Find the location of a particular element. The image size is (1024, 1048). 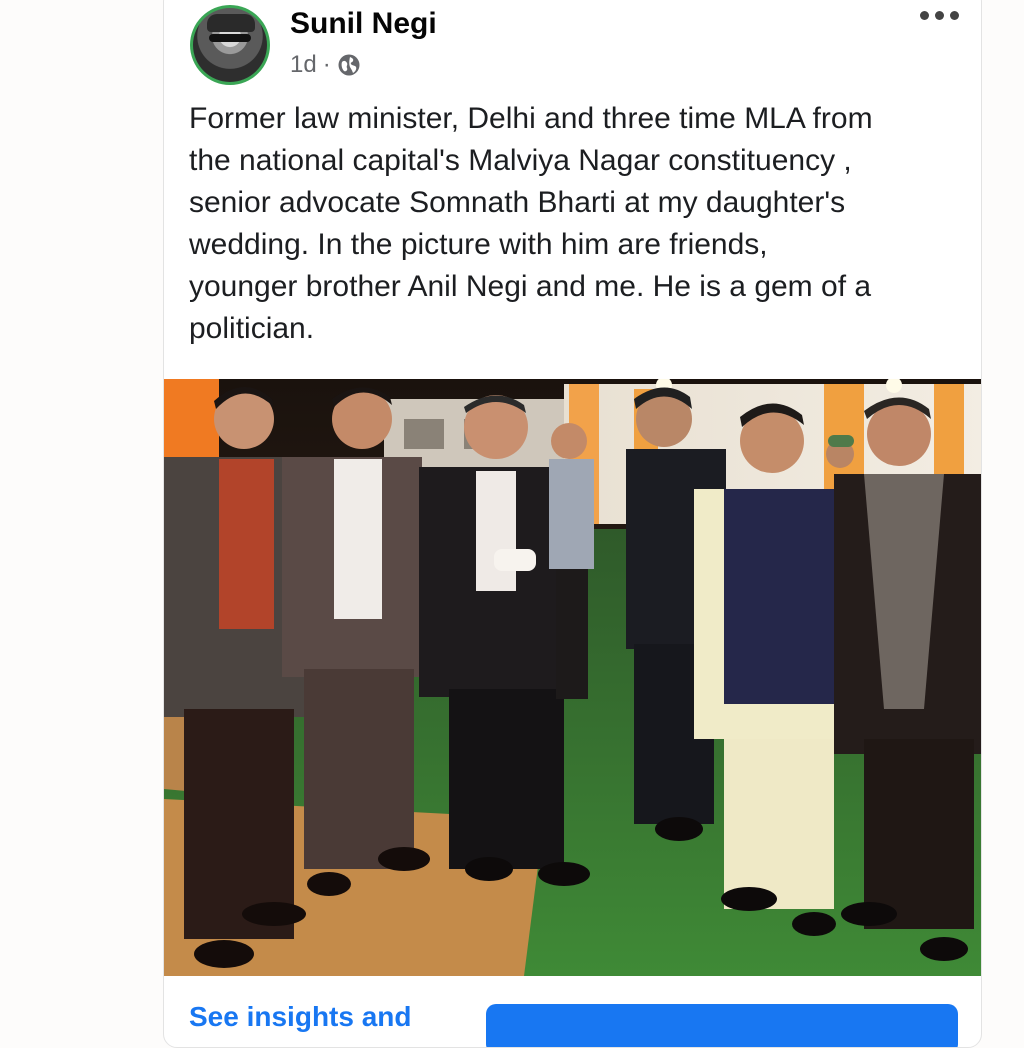

profile-photo is located at coordinates (230, 45).